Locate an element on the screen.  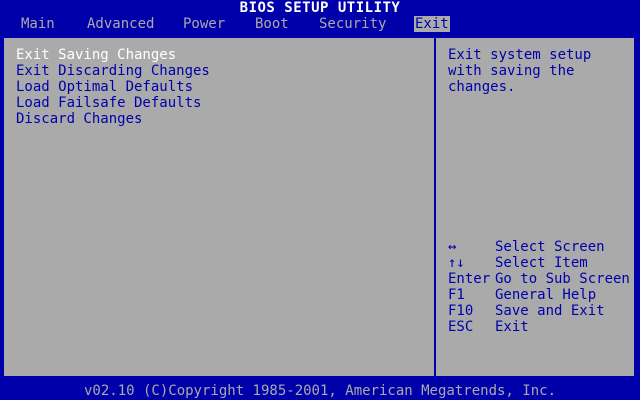
key-legend-row: F1 General Help is located at coordinates (542, 295).